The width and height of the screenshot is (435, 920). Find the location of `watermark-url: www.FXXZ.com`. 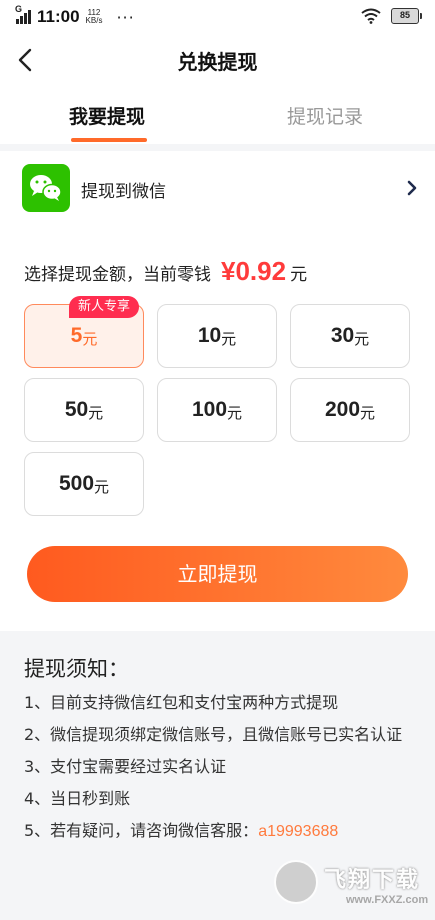

watermark-url: www.FXXZ.com is located at coordinates (387, 900).